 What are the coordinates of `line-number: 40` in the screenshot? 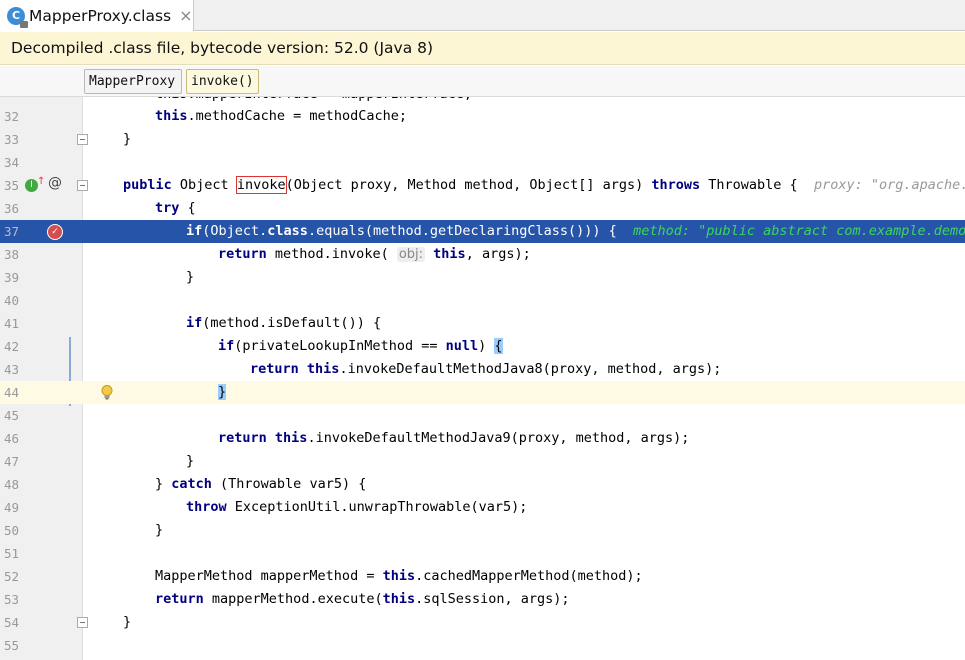 It's located at (11, 300).